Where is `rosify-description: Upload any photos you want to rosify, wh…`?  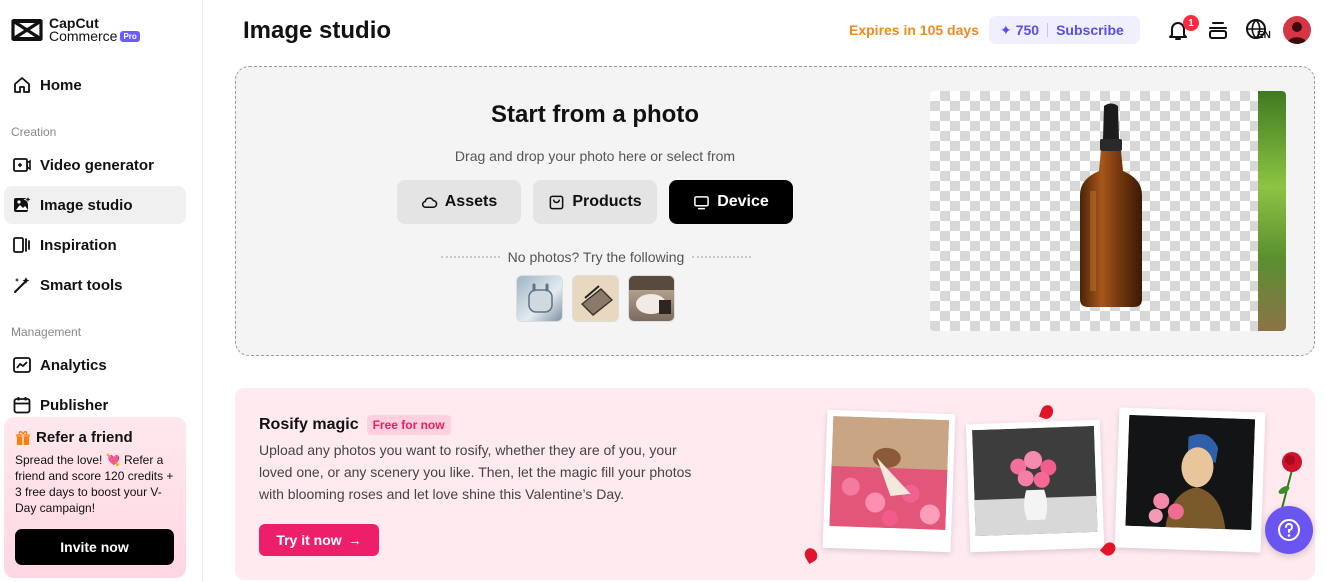
rosify-description: Upload any photos you want to rosify, wh… is located at coordinates (475, 472).